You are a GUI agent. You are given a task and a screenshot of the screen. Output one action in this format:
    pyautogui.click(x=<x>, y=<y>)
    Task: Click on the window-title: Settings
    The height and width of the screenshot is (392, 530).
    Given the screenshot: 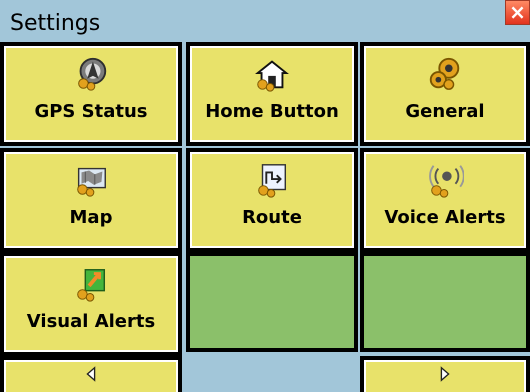 What is the action you would take?
    pyautogui.click(x=55, y=23)
    